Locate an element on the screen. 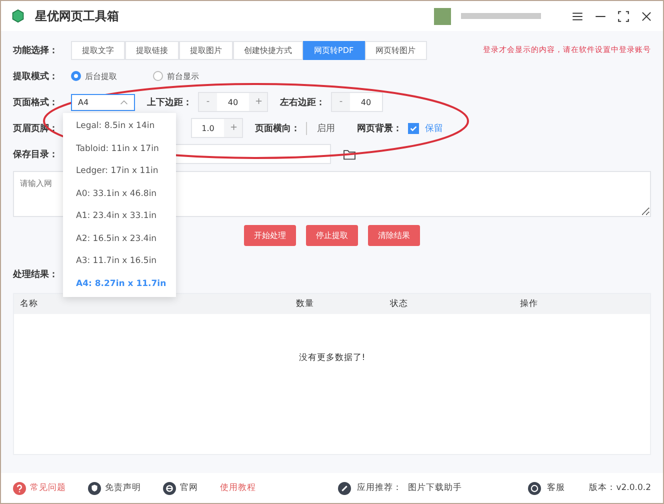  checkbox-label: 保留 is located at coordinates (434, 128).